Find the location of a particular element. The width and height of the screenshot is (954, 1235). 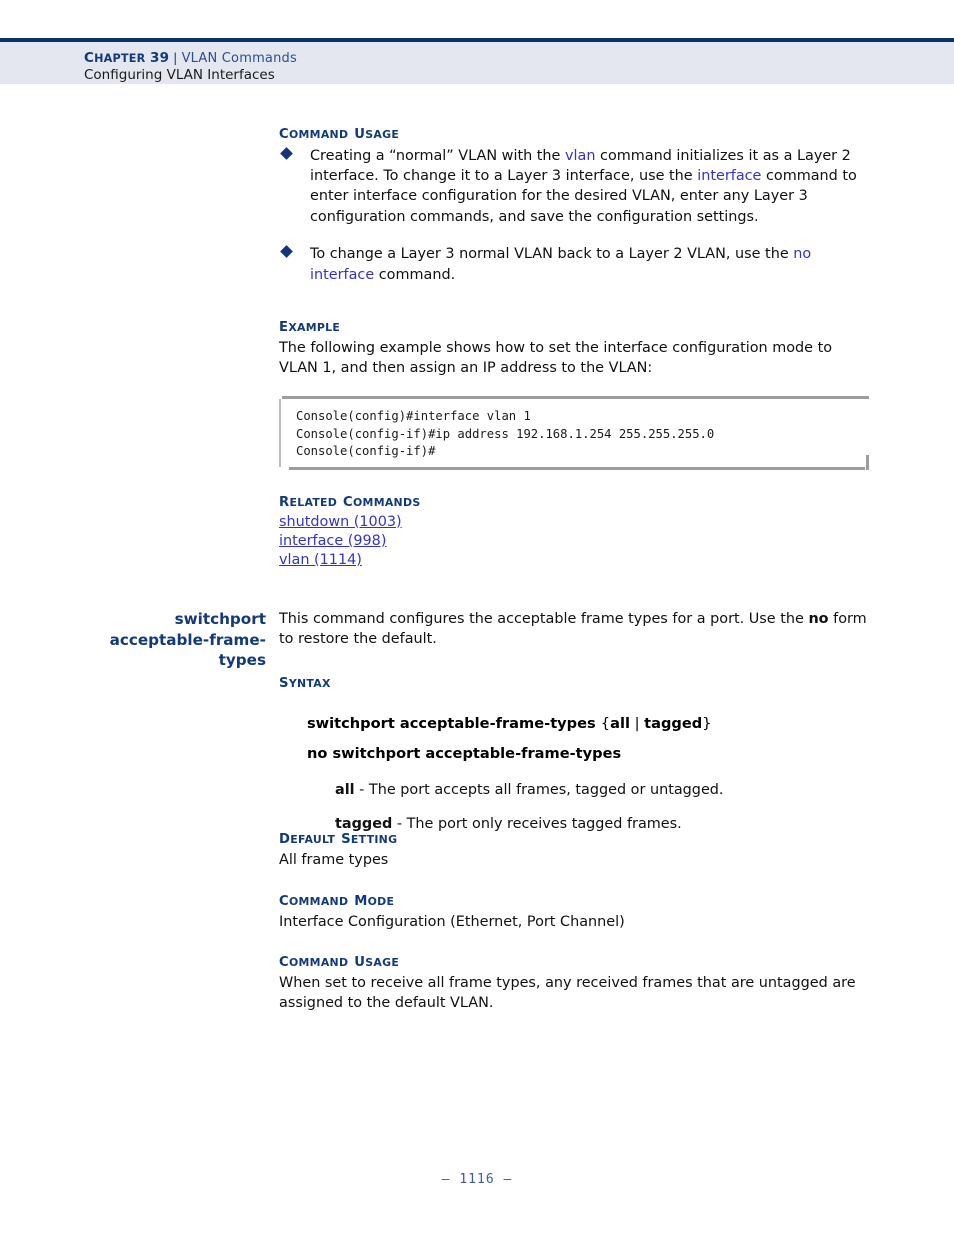

inline-link-vlan: vlan is located at coordinates (580, 156).